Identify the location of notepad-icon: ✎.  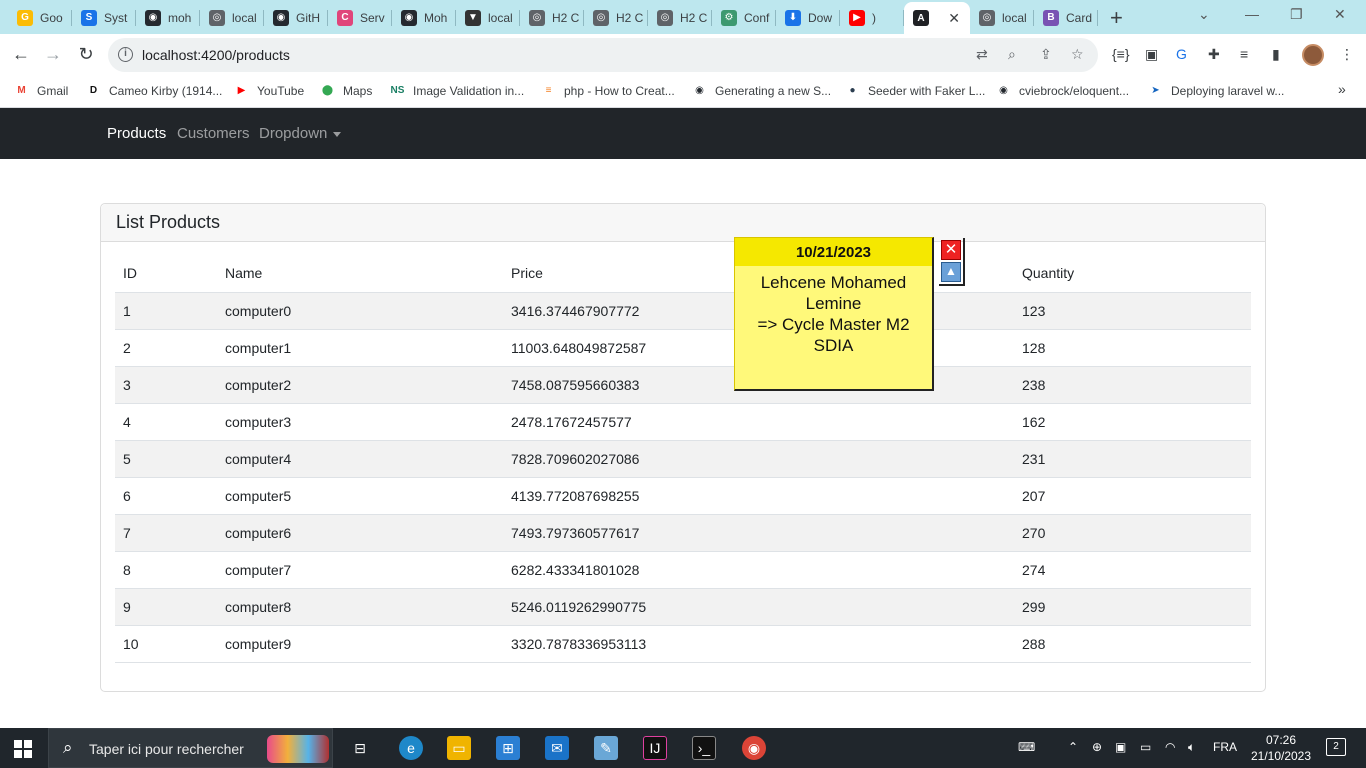
(606, 748).